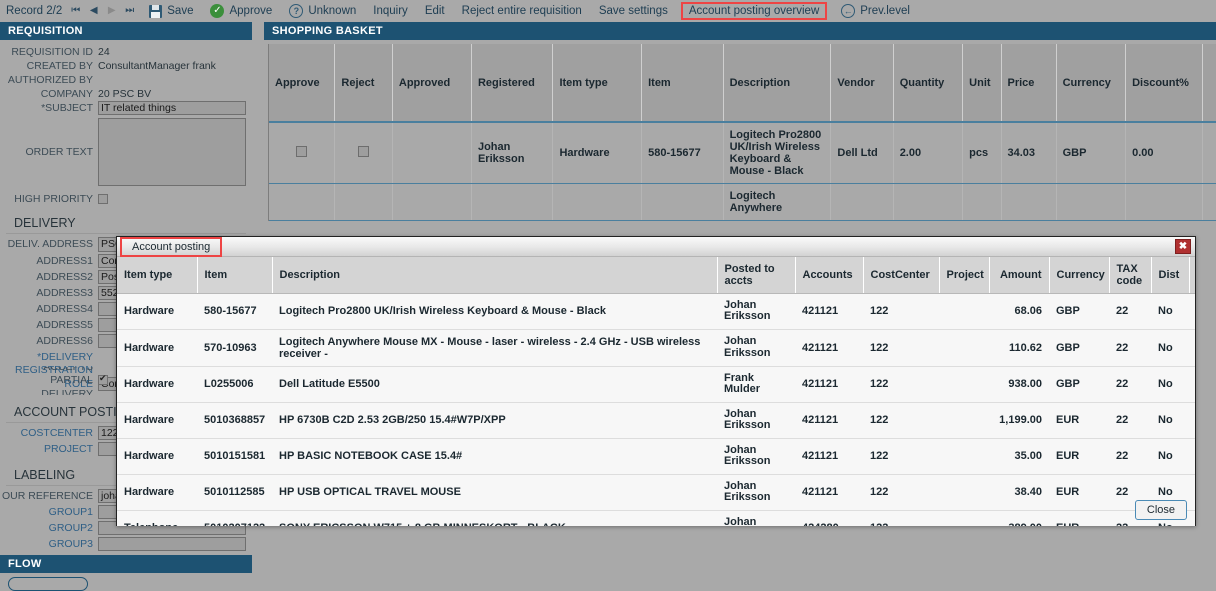 This screenshot has width=1216, height=591. What do you see at coordinates (50, 80) in the screenshot?
I see `field-label: AUTHORIZED BY` at bounding box center [50, 80].